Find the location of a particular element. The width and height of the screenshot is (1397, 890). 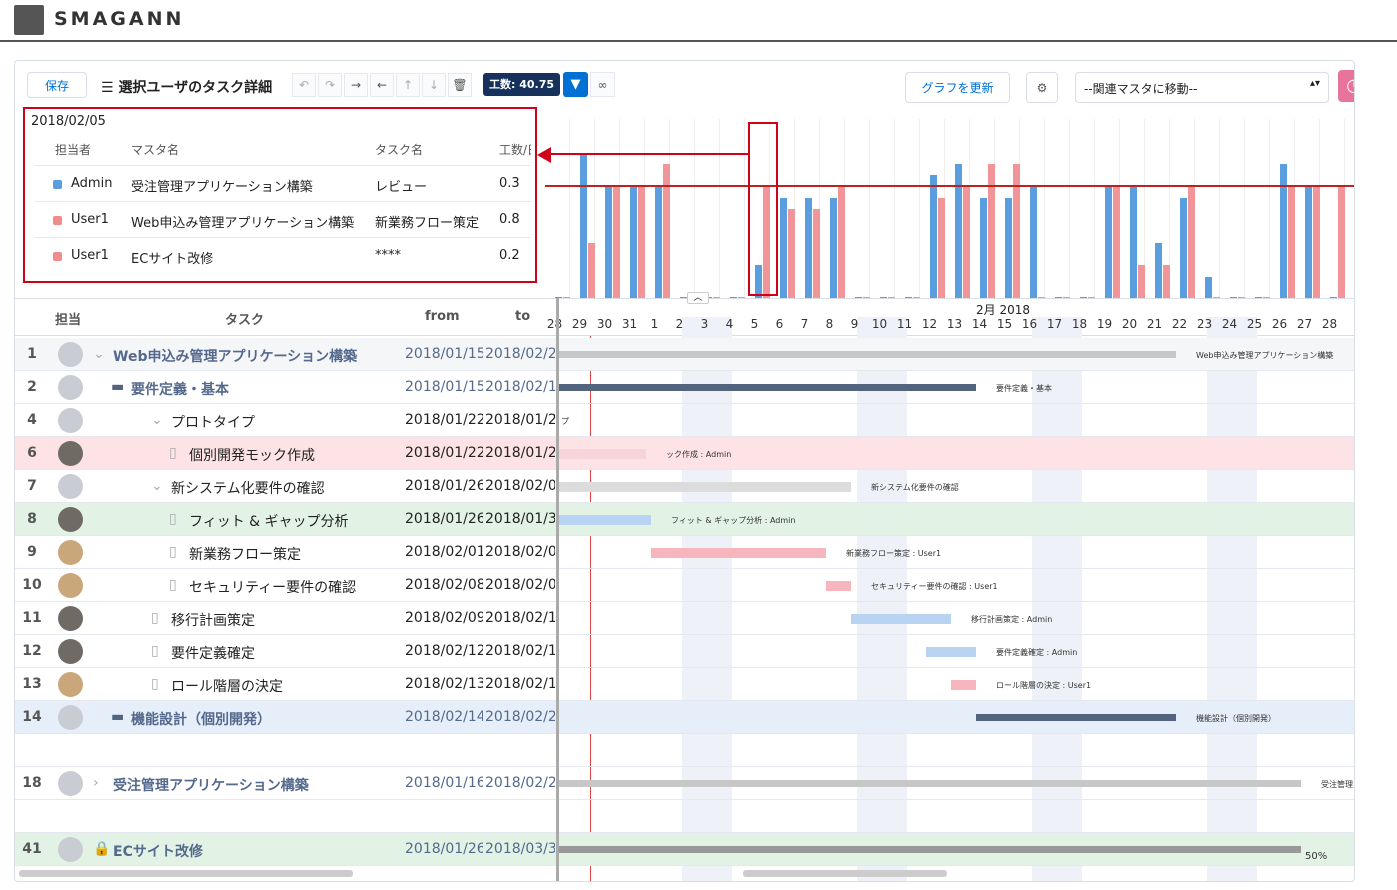

redo-icon: ↷ is located at coordinates (330, 85).